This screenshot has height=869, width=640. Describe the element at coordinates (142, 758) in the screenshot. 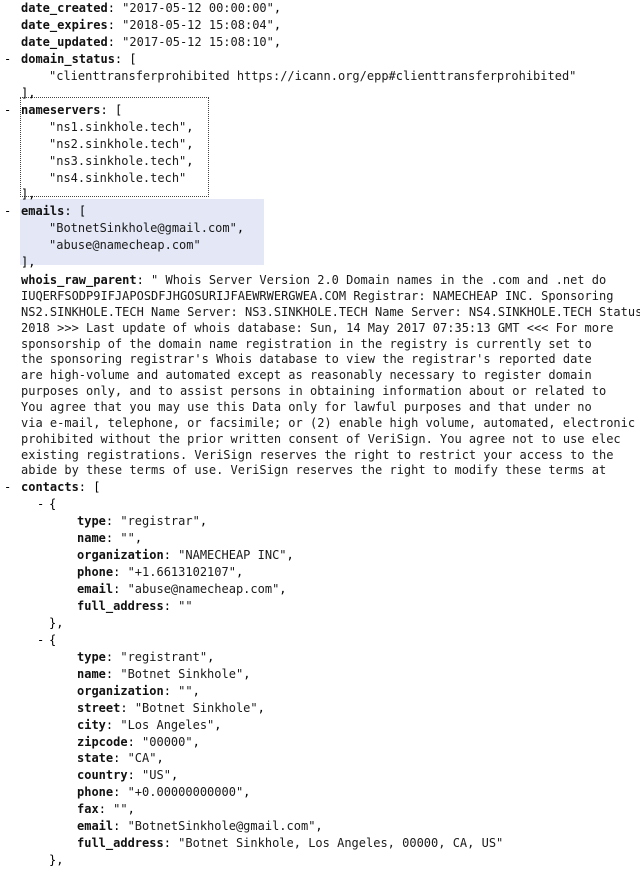

I see `json-value: "CA"` at that location.